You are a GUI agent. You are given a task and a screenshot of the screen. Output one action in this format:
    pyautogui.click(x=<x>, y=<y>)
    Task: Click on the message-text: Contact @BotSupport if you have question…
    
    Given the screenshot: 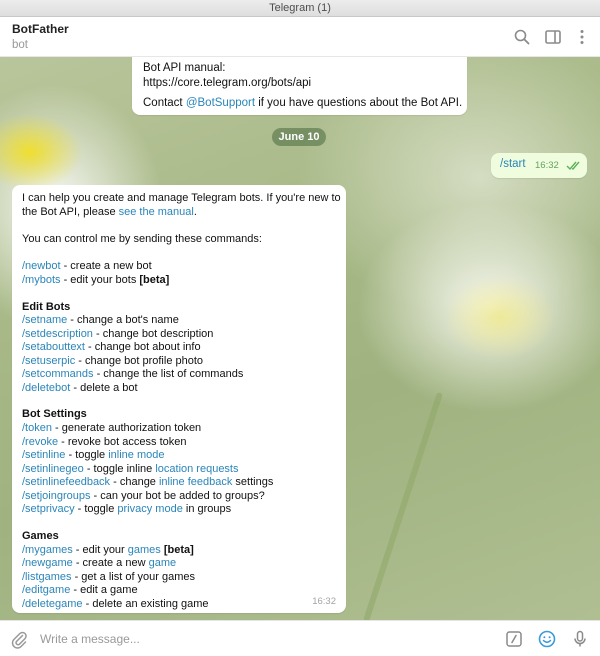 What is the action you would take?
    pyautogui.click(x=302, y=103)
    